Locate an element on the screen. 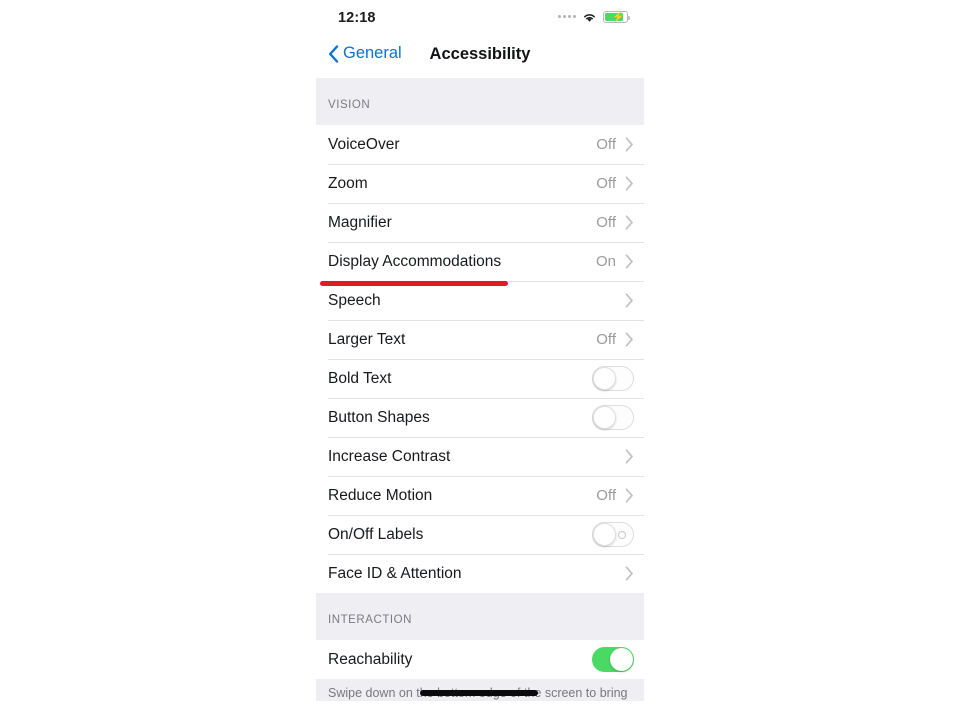 Image resolution: width=960 pixels, height=705 pixels. row-bold-text: Bold Text is located at coordinates (480, 378).